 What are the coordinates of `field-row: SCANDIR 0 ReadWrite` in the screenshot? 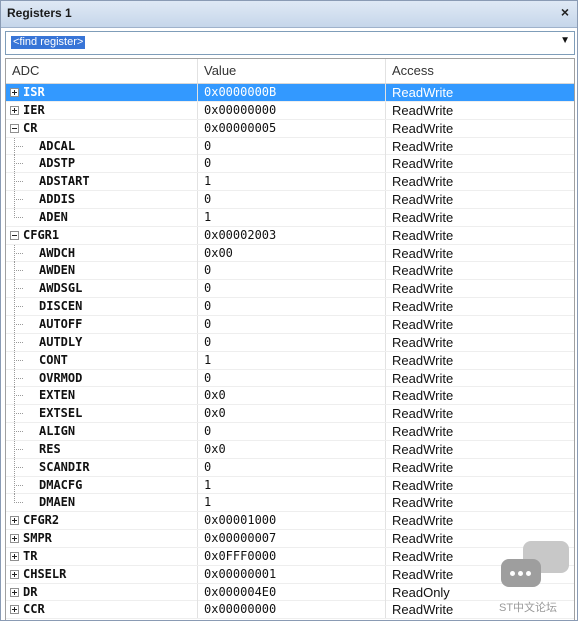 It's located at (290, 467).